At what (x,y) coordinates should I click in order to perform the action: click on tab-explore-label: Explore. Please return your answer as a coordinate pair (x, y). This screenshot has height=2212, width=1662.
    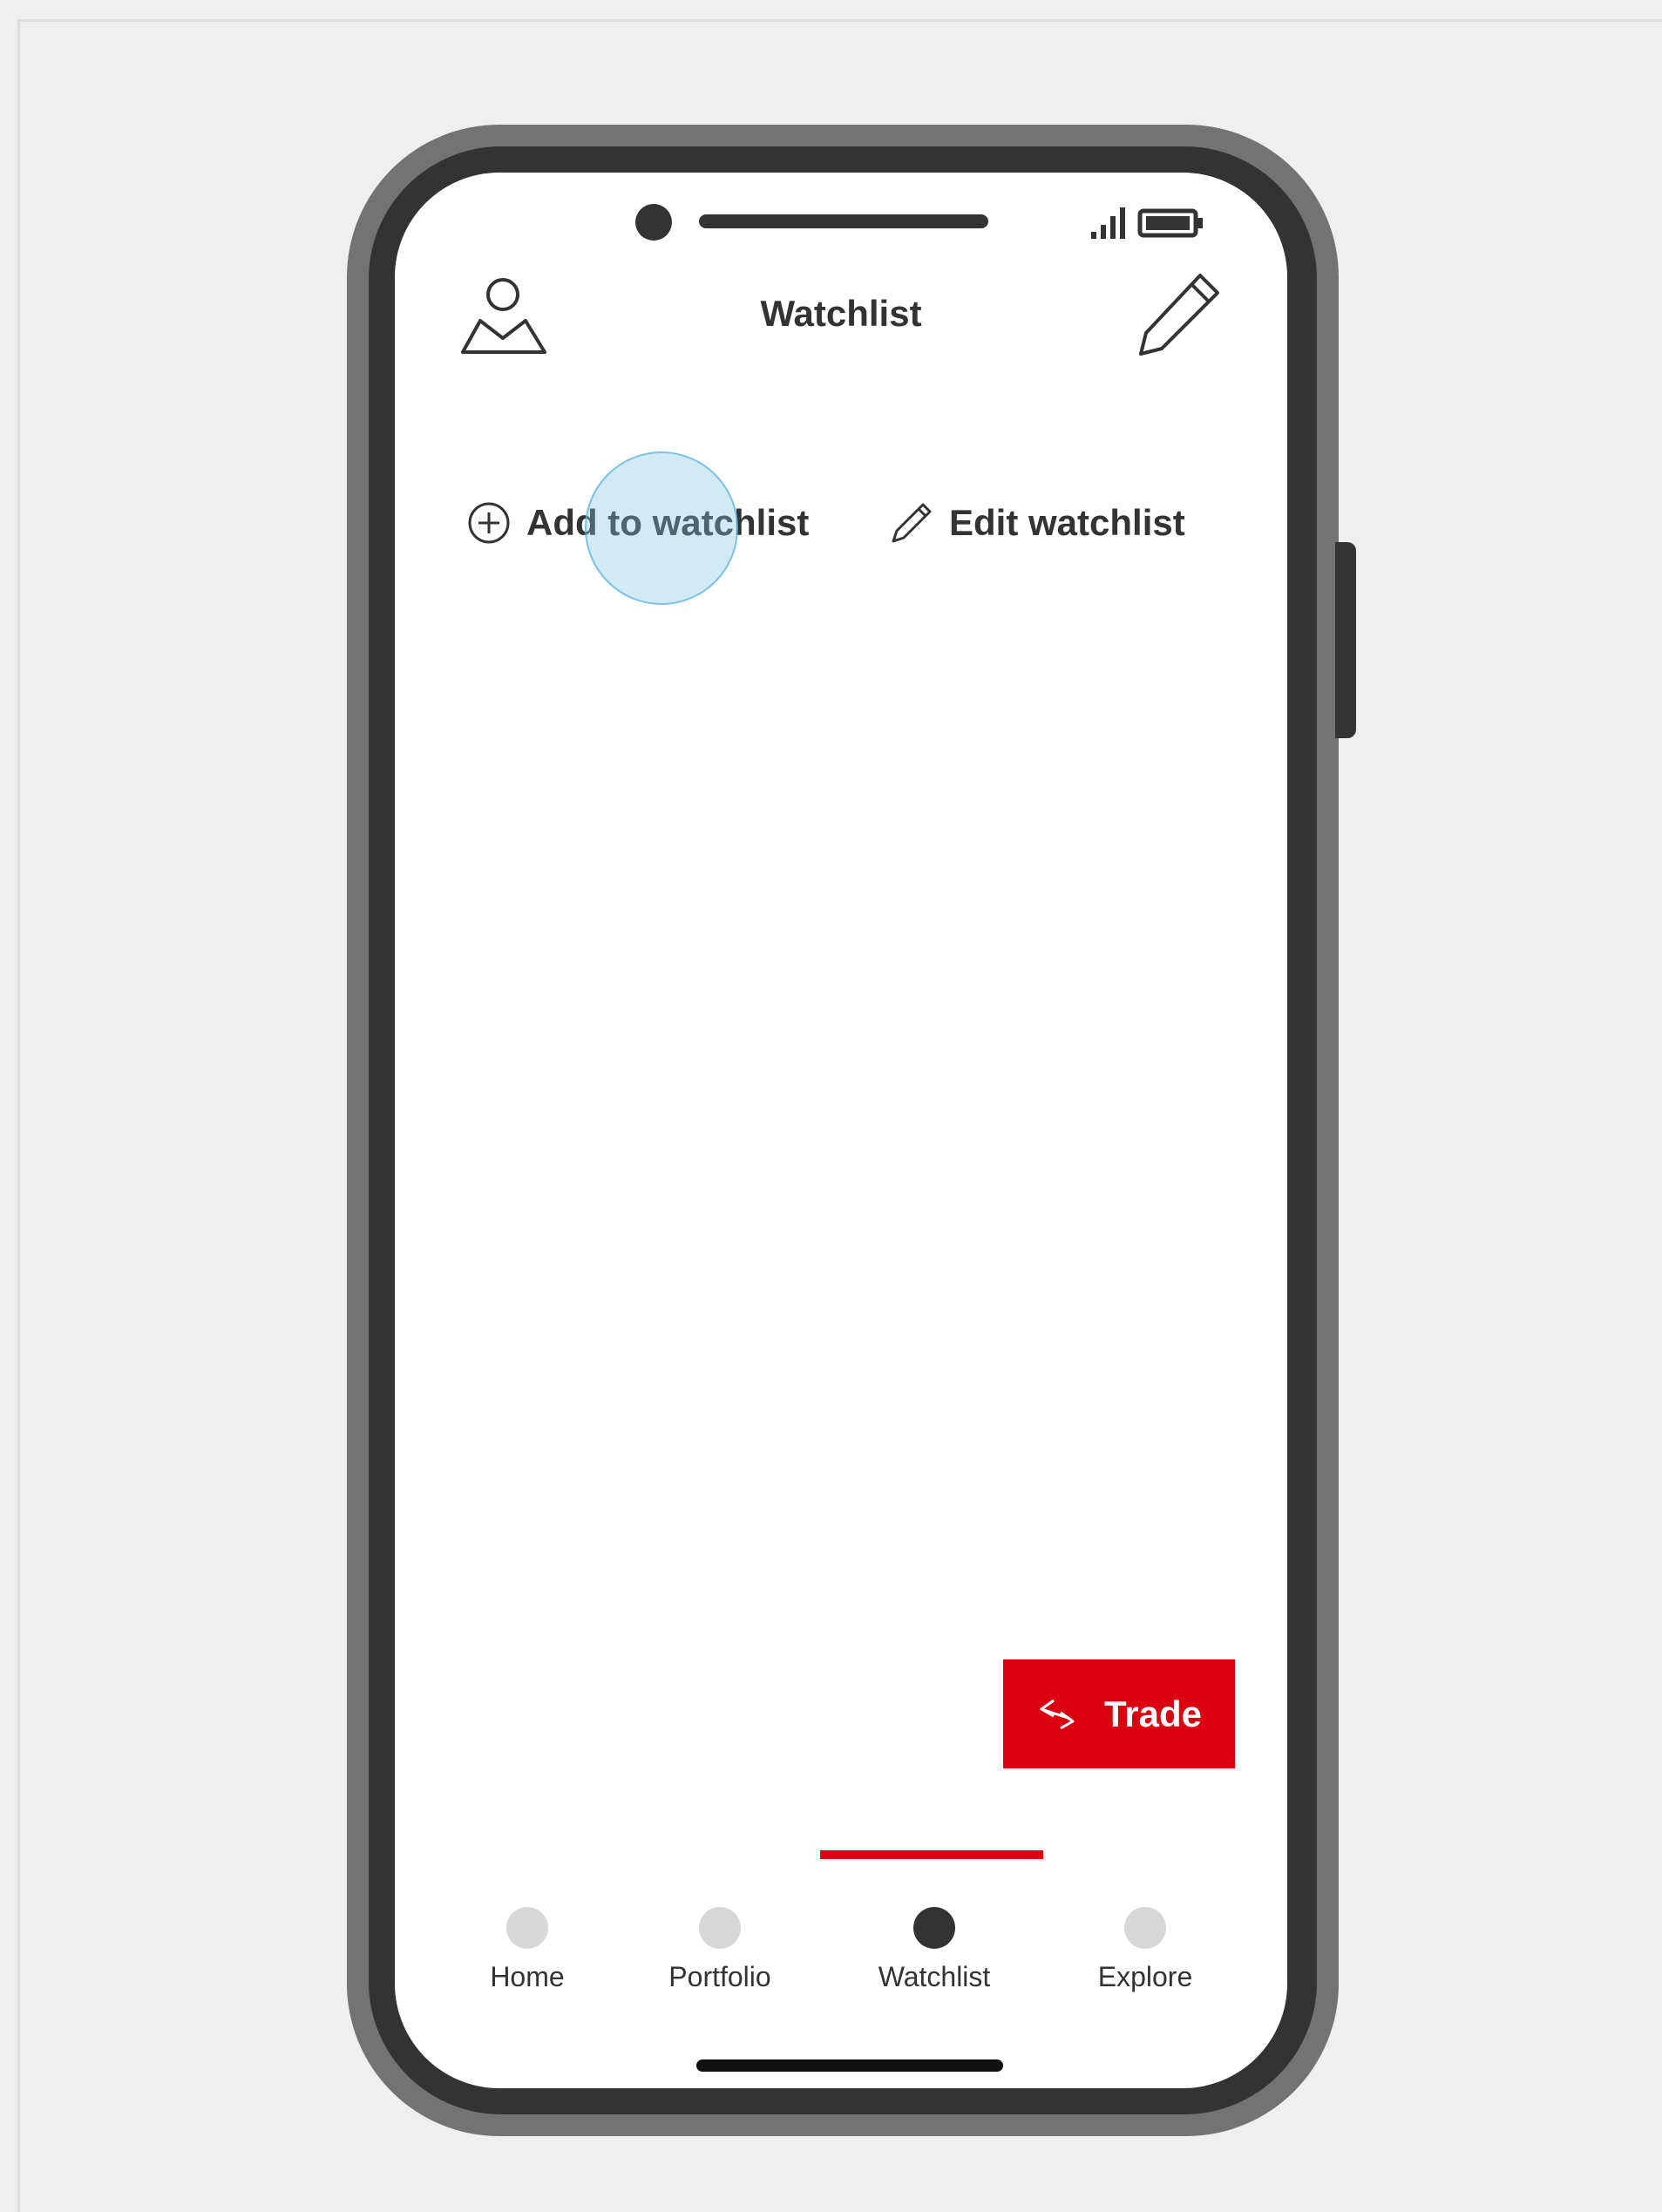
    Looking at the image, I should click on (1145, 1976).